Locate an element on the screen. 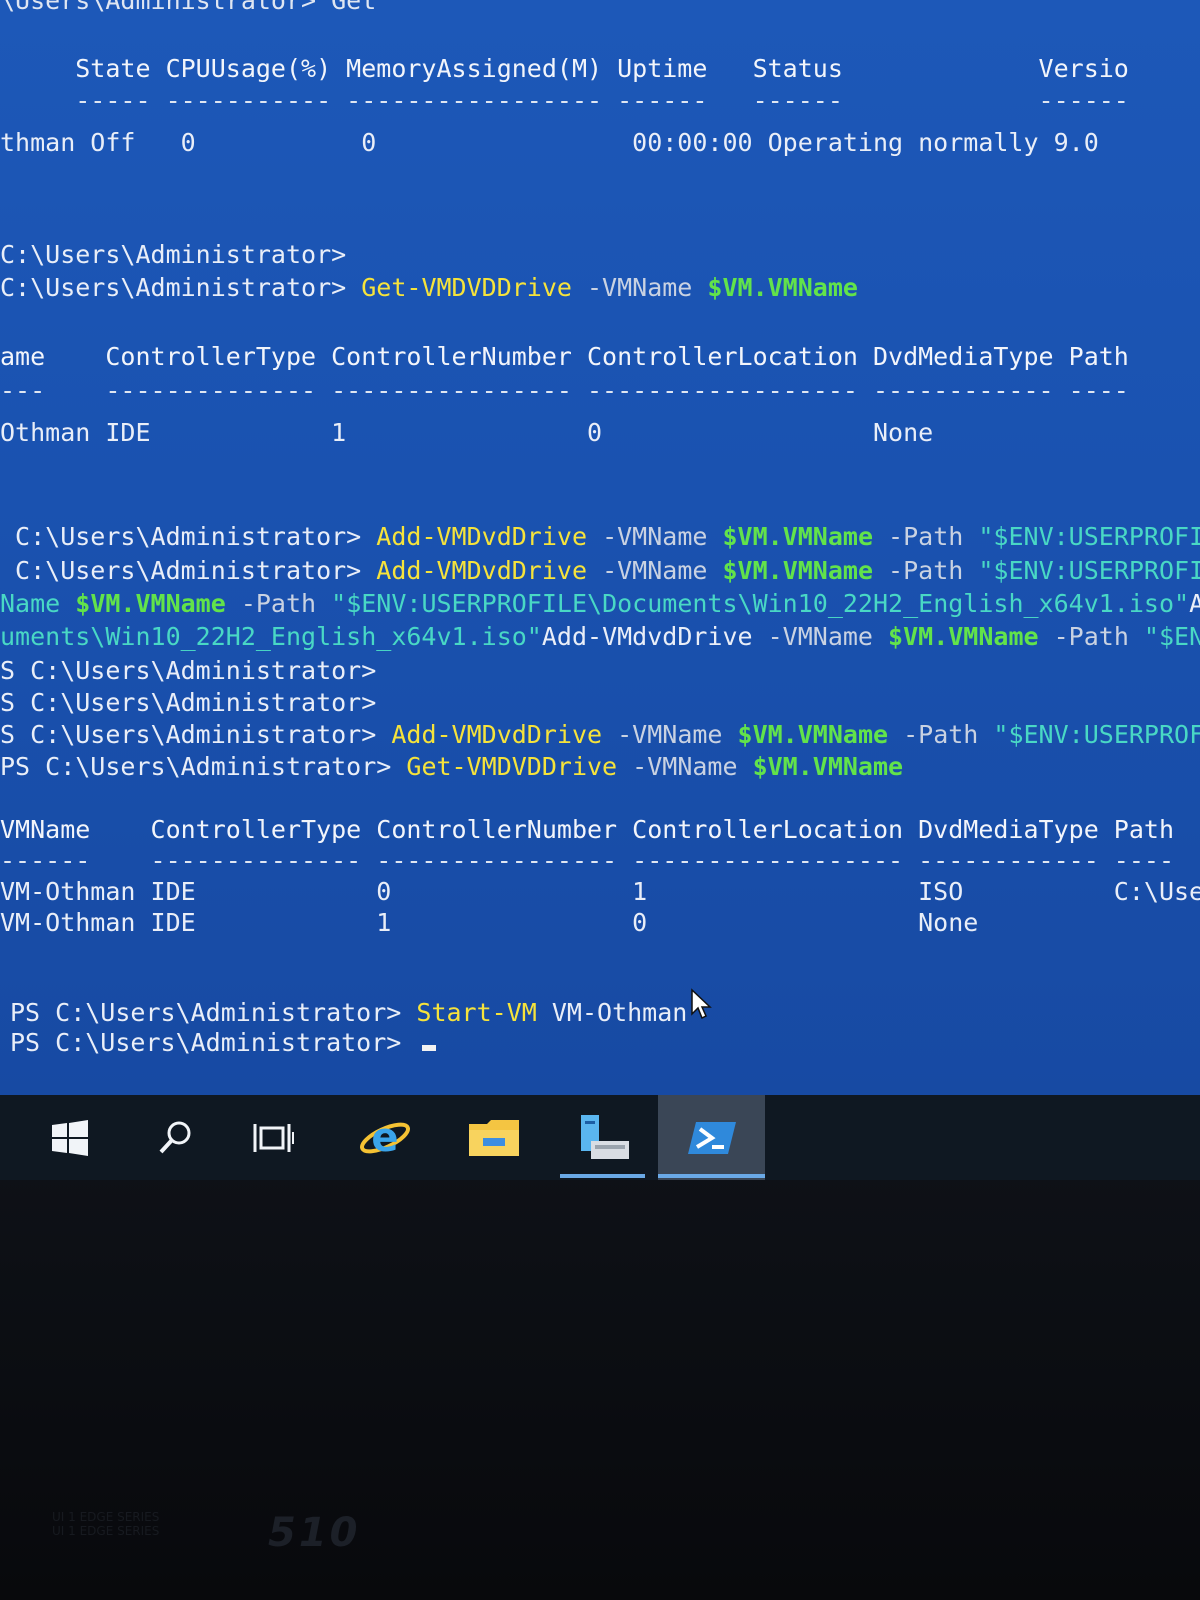 The height and width of the screenshot is (1600, 1200). svg-text: e is located at coordinates (384, 1138).